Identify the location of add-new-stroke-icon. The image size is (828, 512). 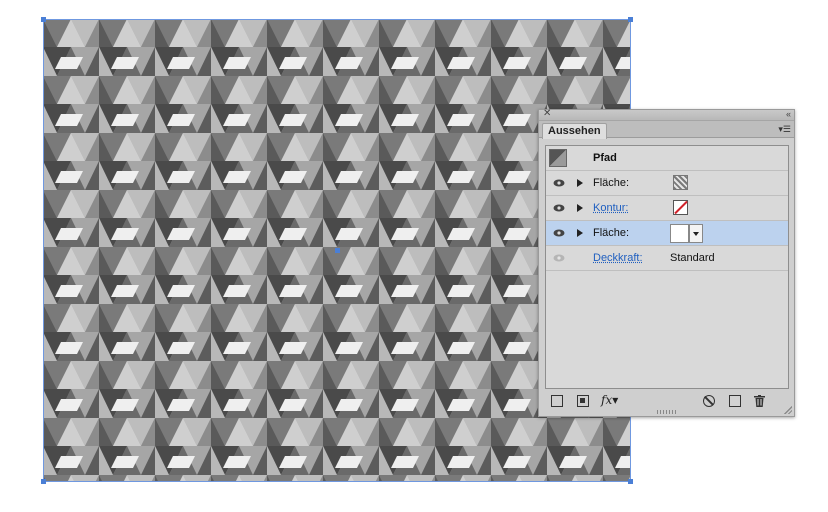
(557, 401).